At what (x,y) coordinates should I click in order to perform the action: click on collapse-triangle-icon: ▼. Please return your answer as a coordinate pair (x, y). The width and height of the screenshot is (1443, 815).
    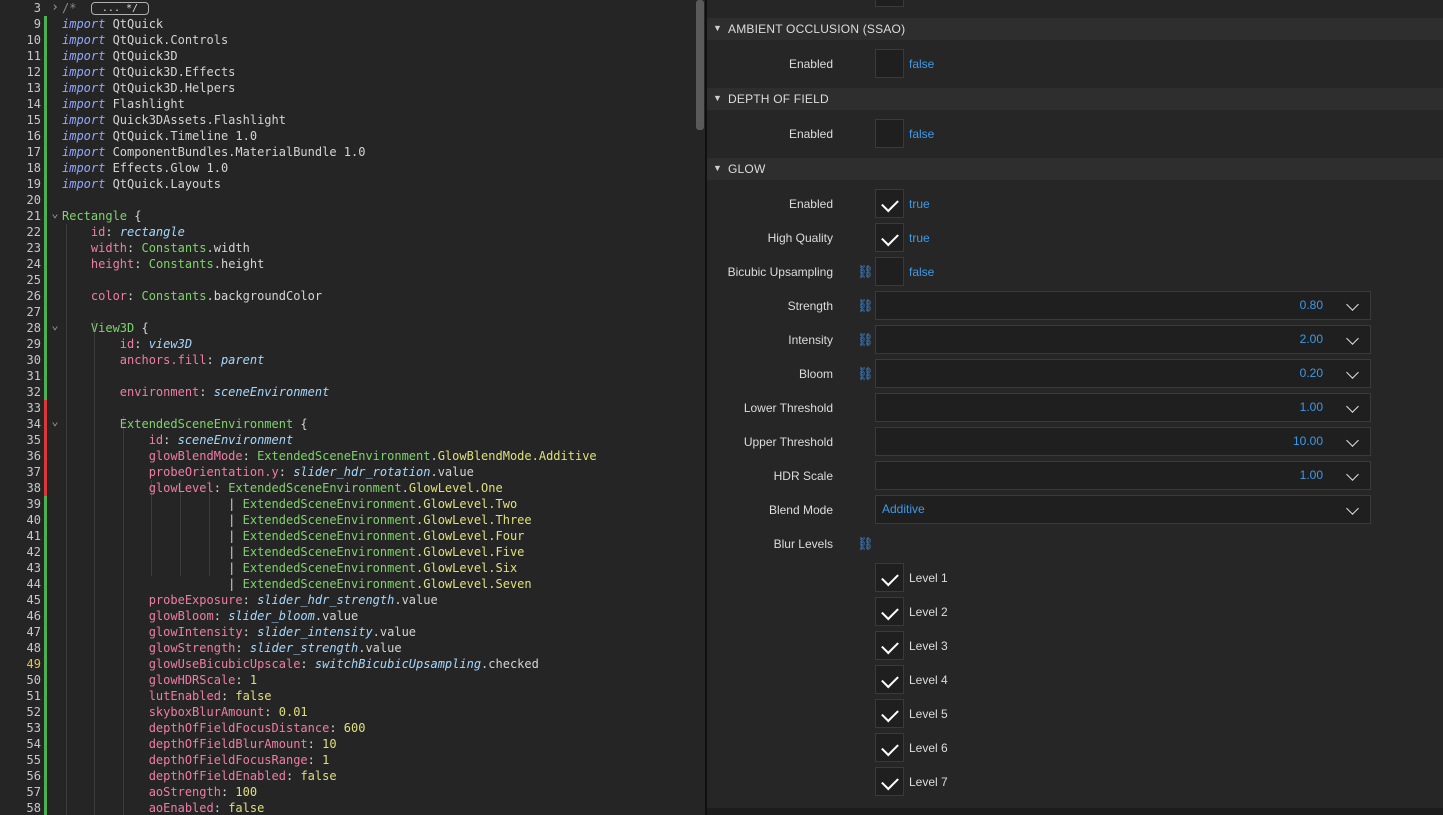
    Looking at the image, I should click on (717, 168).